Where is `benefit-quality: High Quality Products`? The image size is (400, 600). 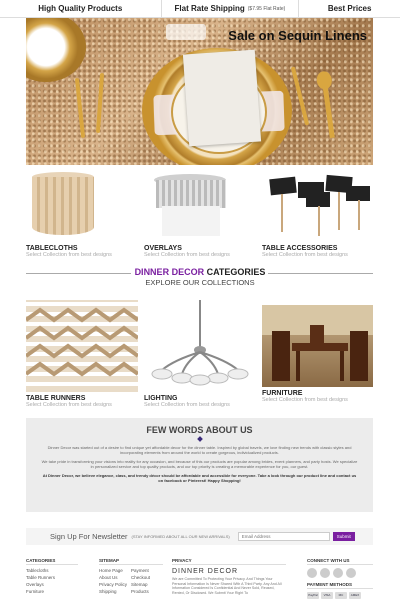 benefit-quality: High Quality Products is located at coordinates (81, 8).